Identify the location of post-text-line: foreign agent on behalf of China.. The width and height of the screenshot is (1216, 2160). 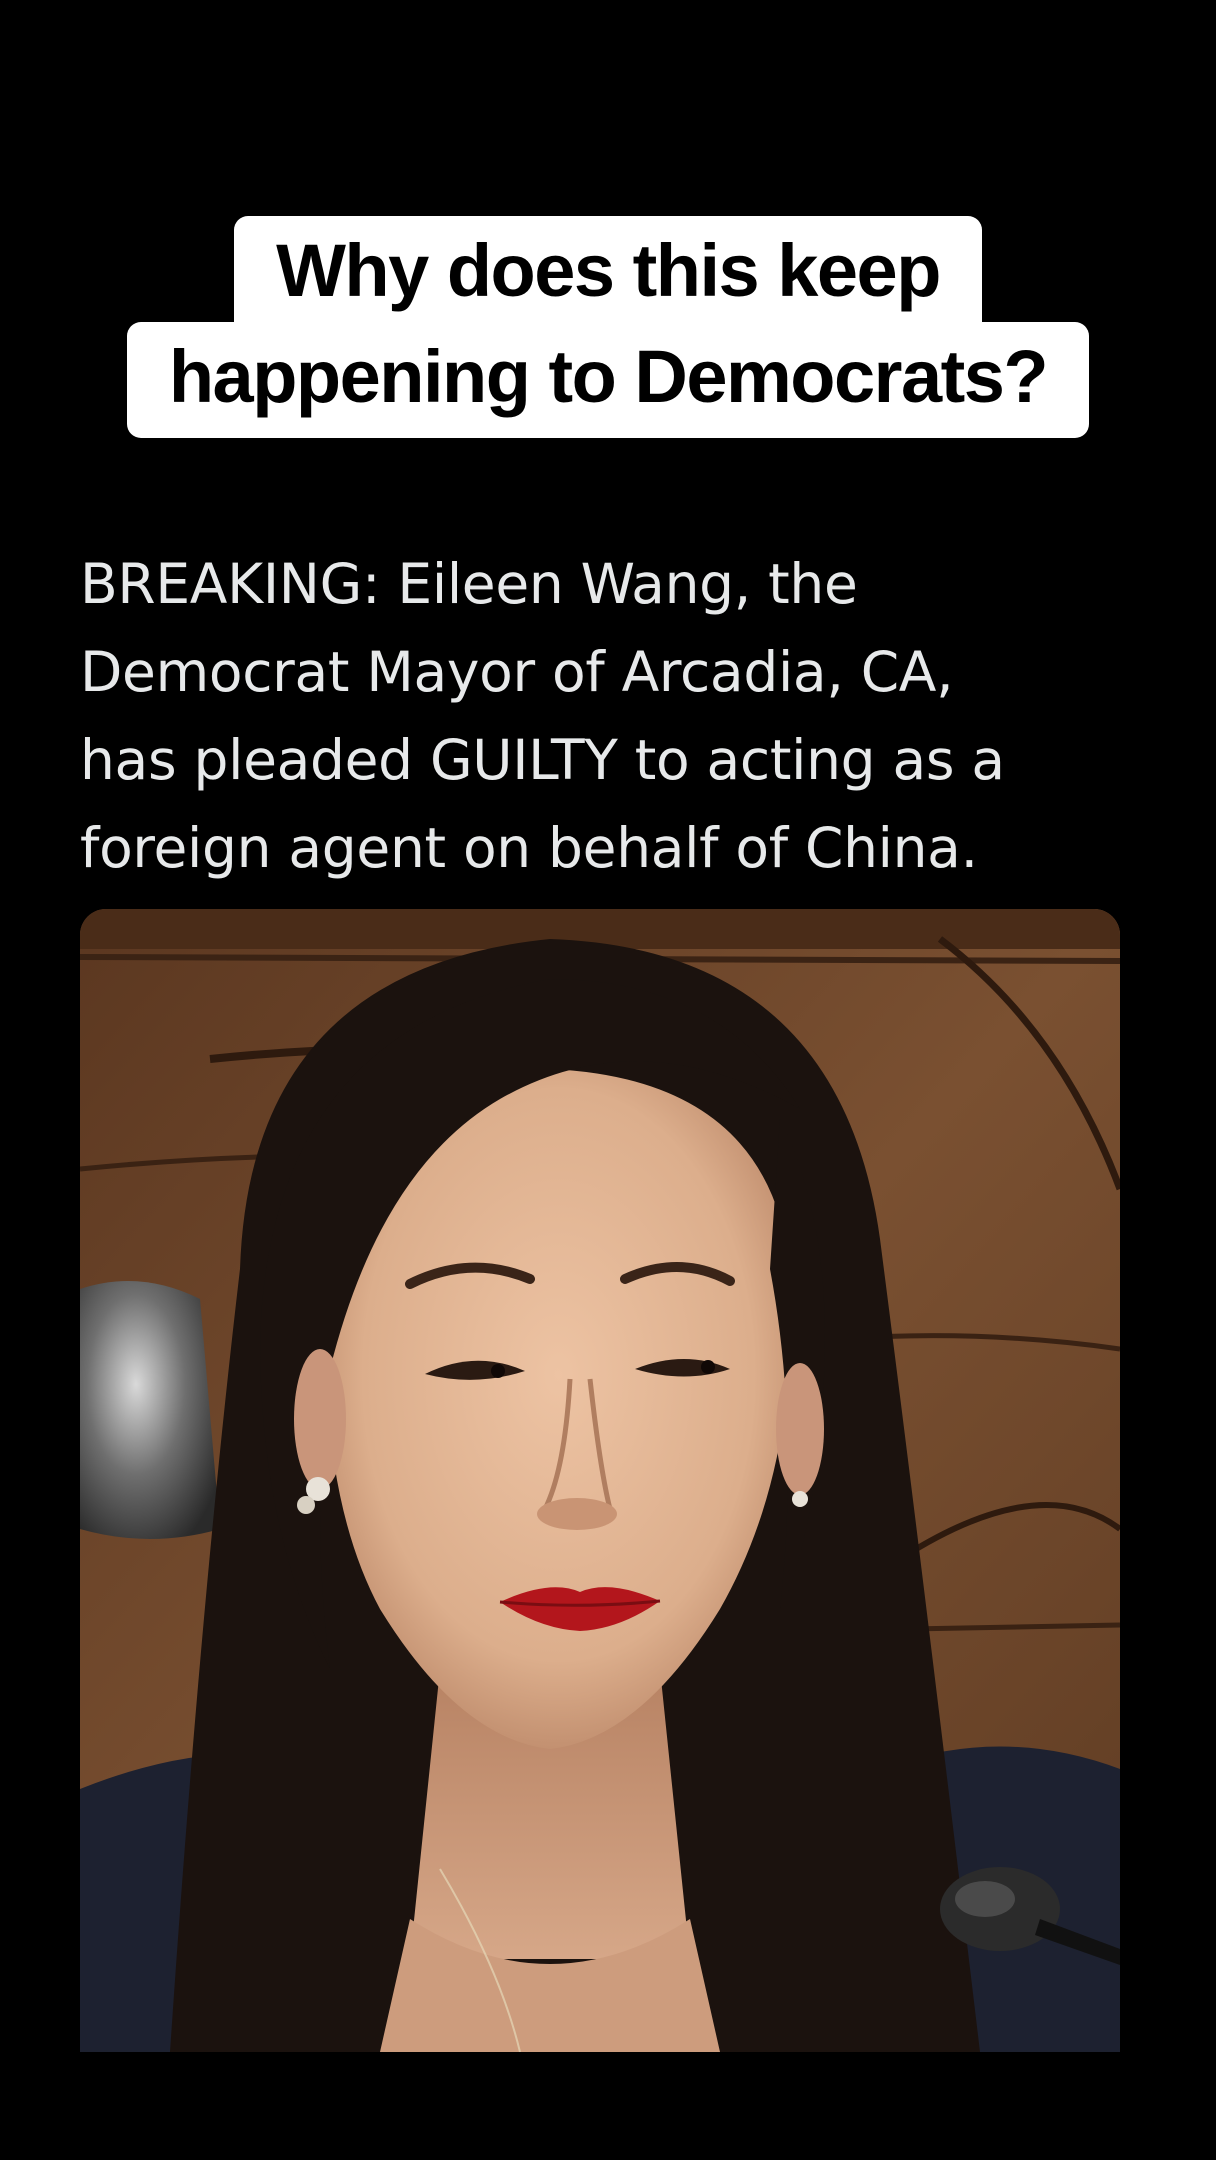
(529, 848).